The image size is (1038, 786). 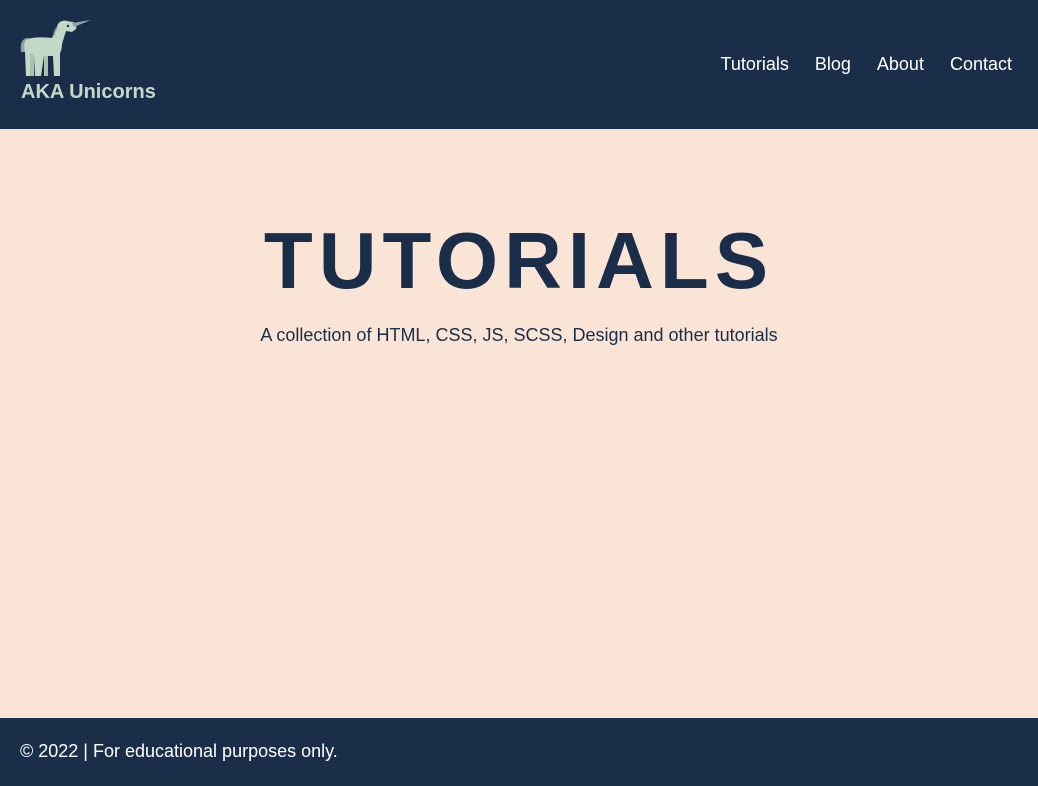 I want to click on main-nav: Tutorials Blog About Contact, so click(x=866, y=64).